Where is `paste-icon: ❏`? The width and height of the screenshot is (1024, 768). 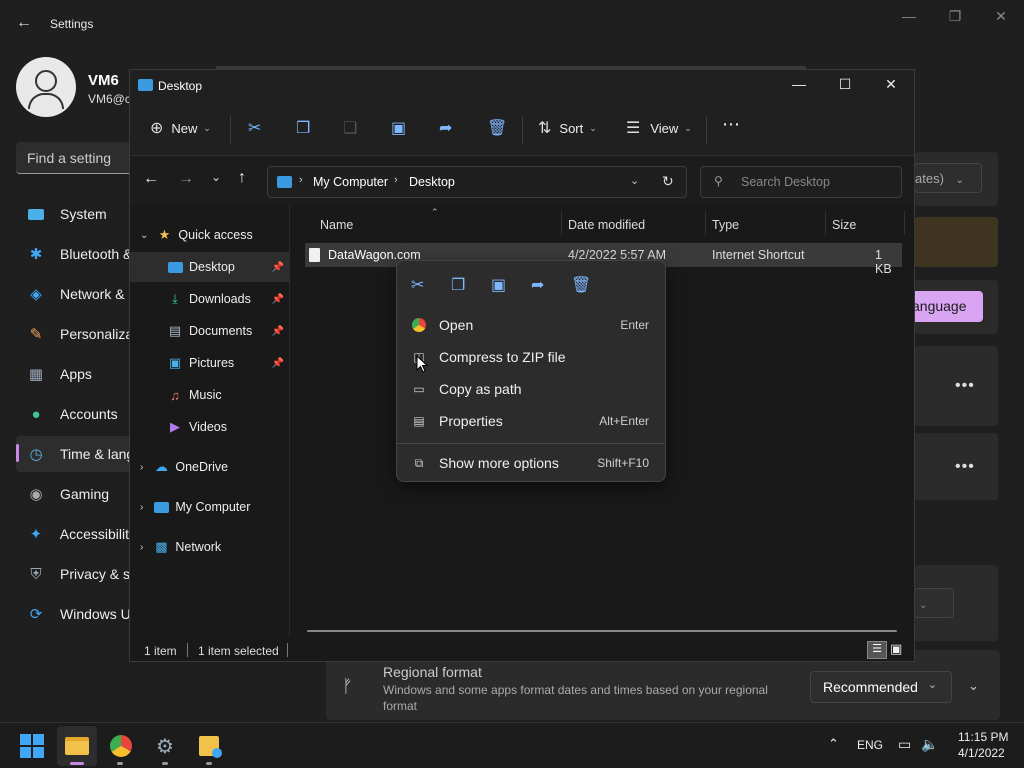 paste-icon: ❏ is located at coordinates (350, 128).